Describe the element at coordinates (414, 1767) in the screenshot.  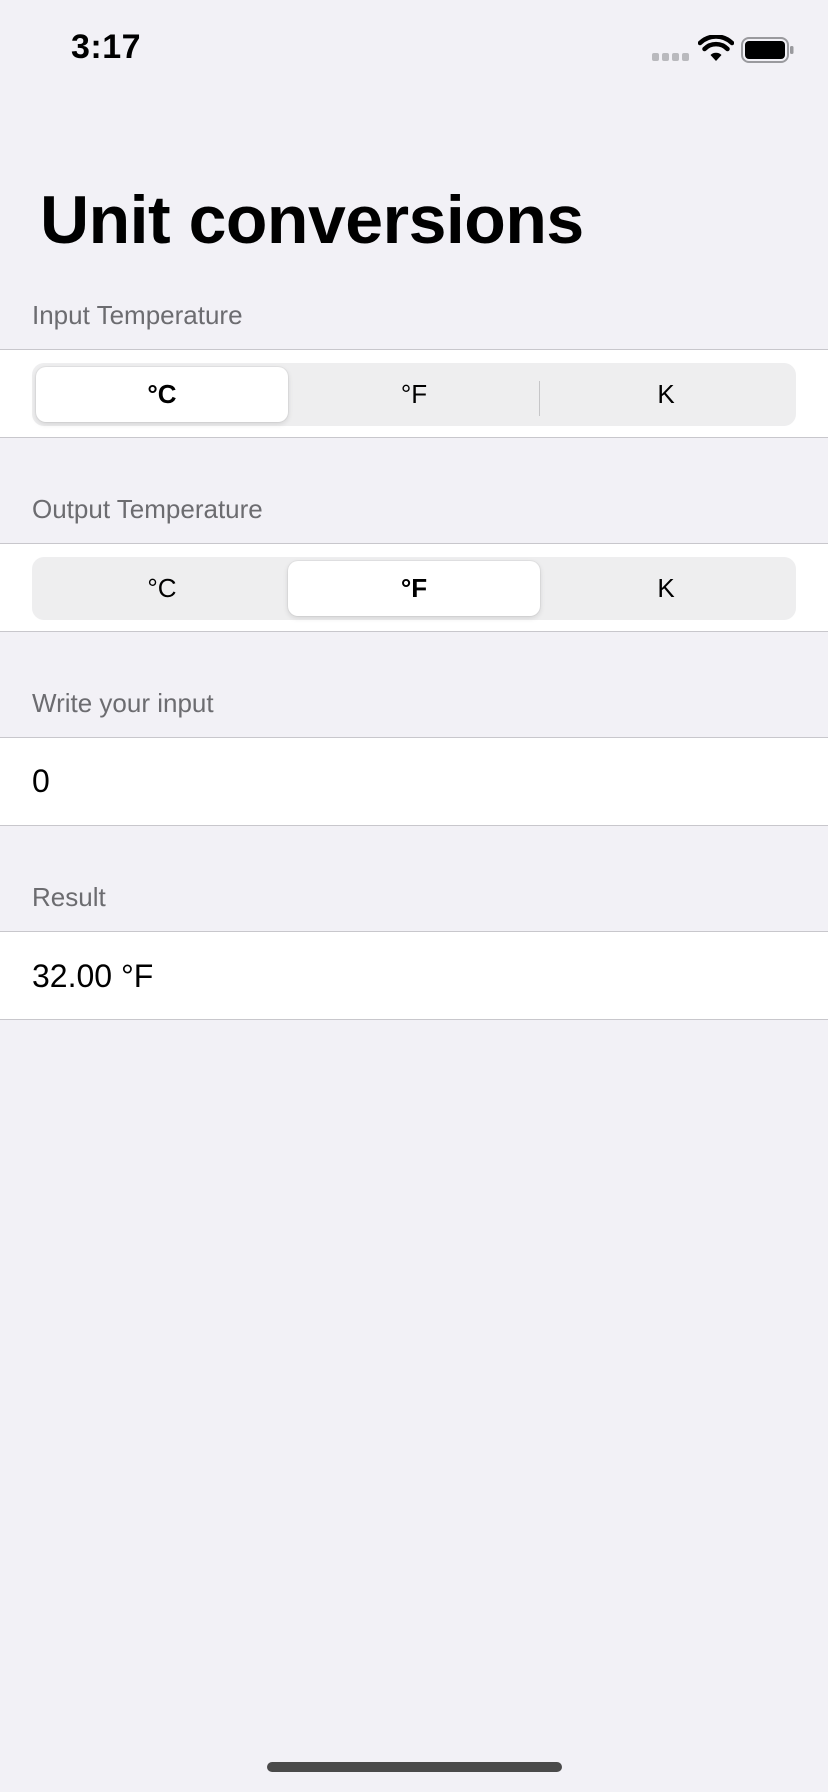
I see `home-indicator` at that location.